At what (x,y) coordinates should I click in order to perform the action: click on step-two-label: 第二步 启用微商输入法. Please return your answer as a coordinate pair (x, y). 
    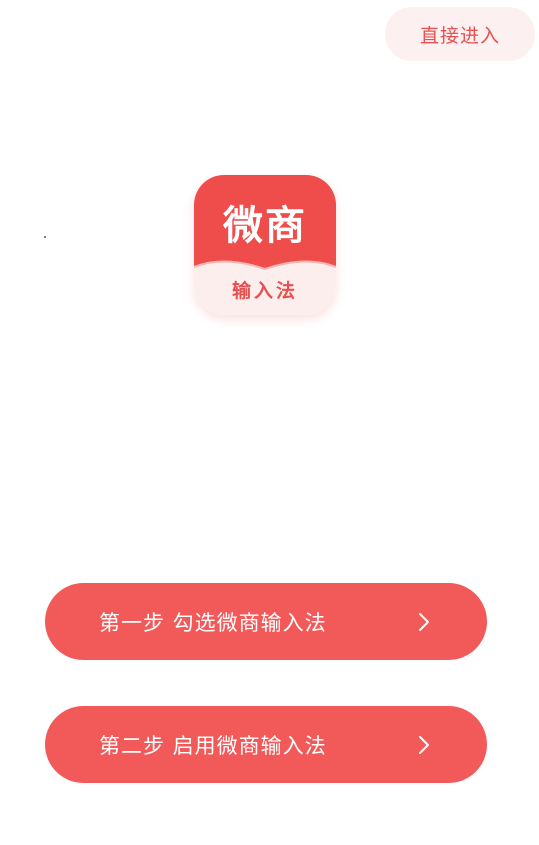
    Looking at the image, I should click on (213, 745).